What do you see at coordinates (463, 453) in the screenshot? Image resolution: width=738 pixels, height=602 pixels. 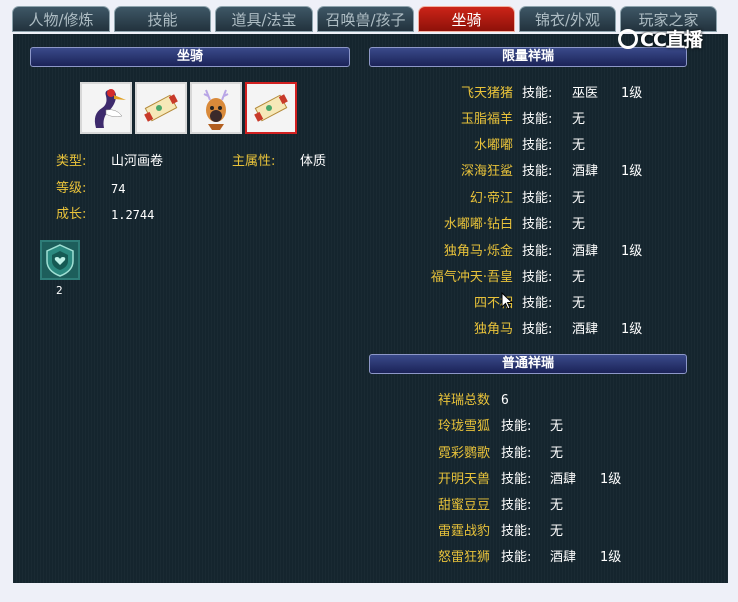 I see `common-name: 霓彩鹦歌` at bounding box center [463, 453].